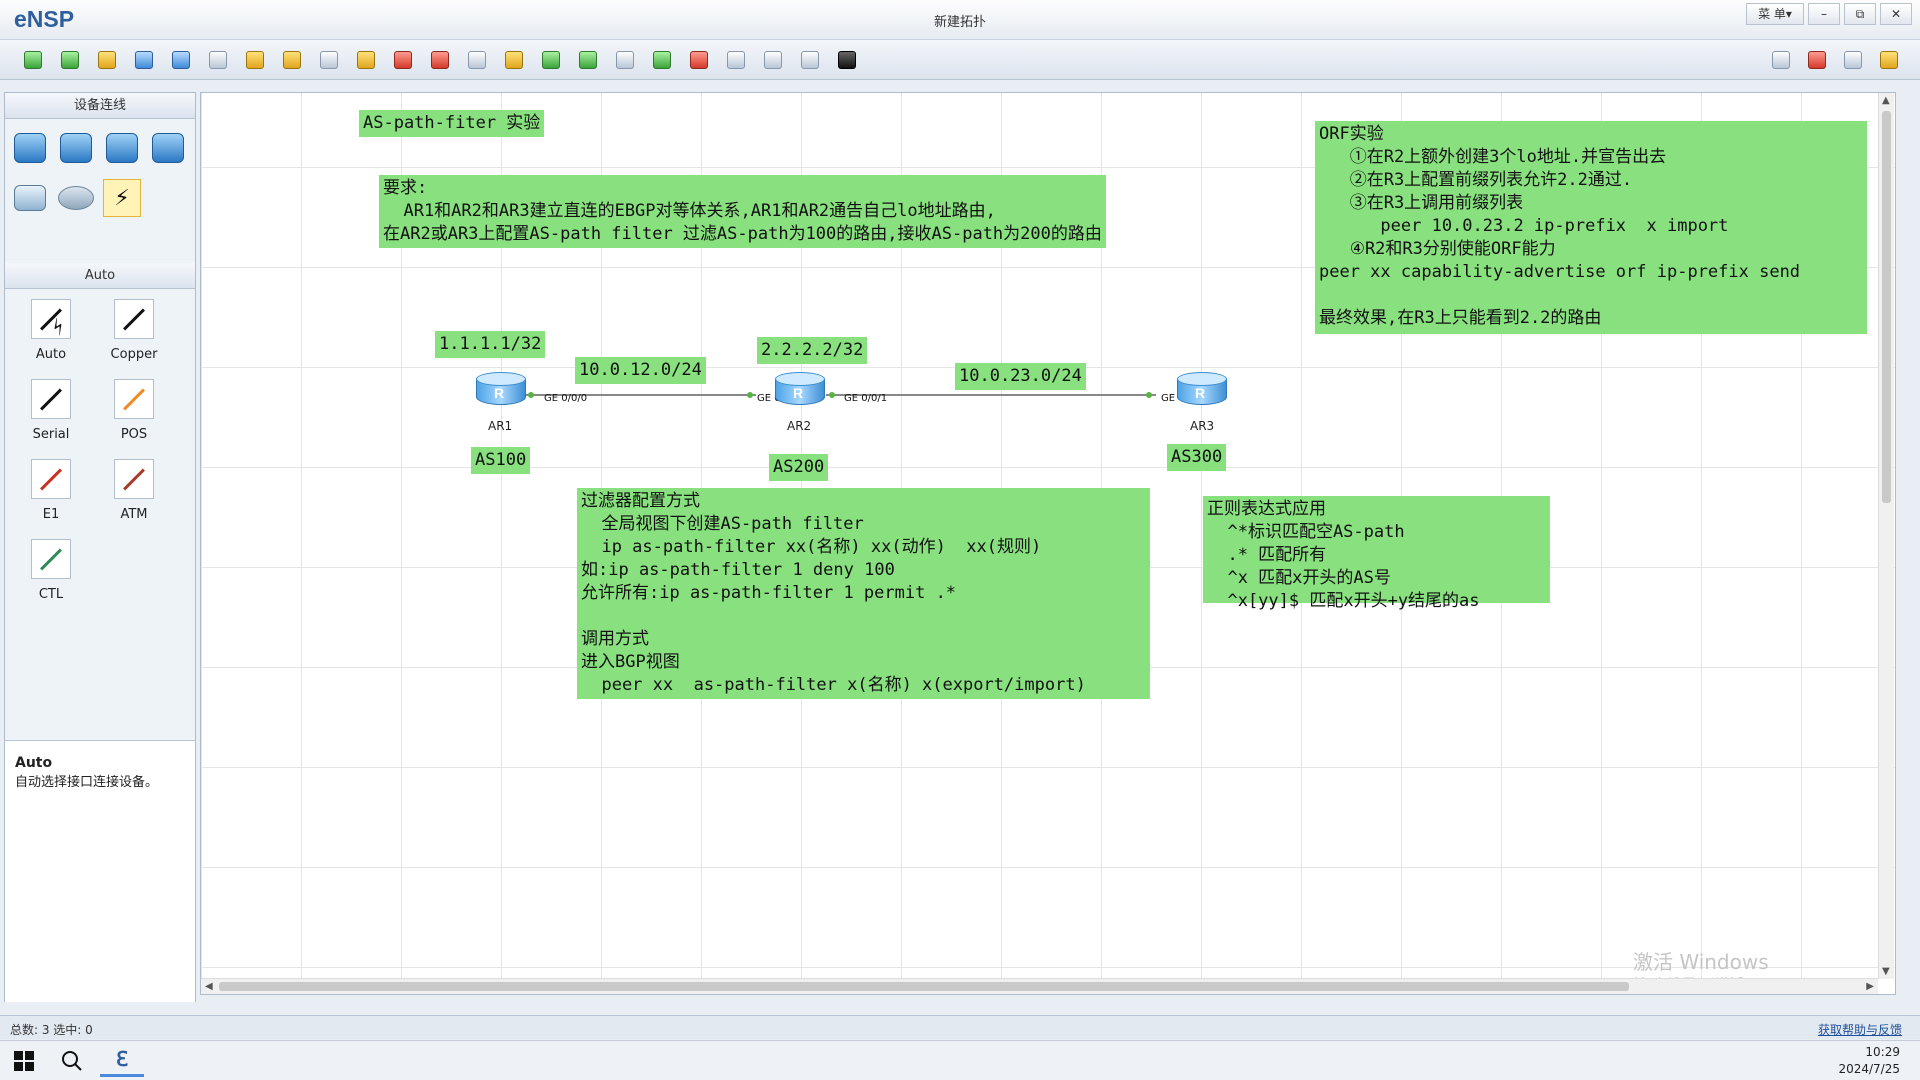 This screenshot has height=1080, width=1920. I want to click on router-name-ar2: AR2, so click(799, 426).